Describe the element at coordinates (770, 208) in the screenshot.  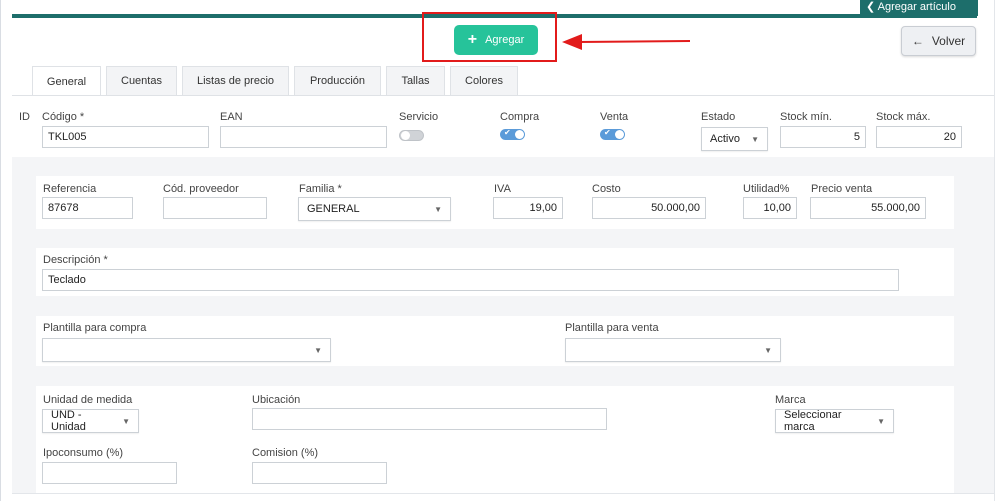
I see `utilidad-input: 10,00` at that location.